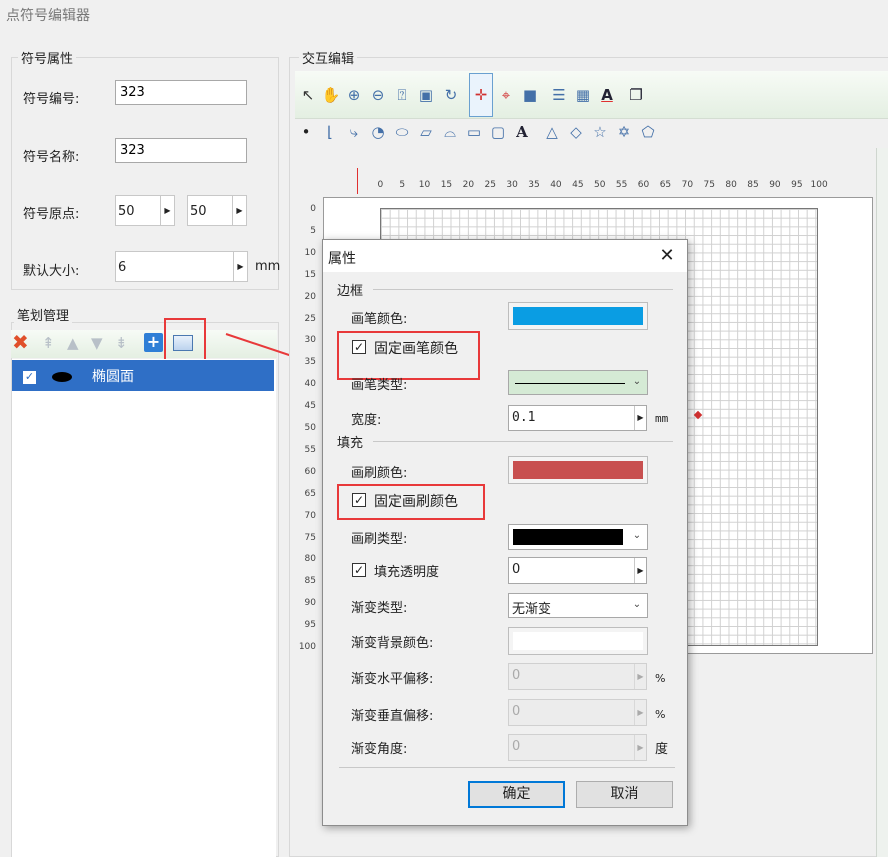  What do you see at coordinates (559, 95) in the screenshot?
I see `lines-icon: ☰` at bounding box center [559, 95].